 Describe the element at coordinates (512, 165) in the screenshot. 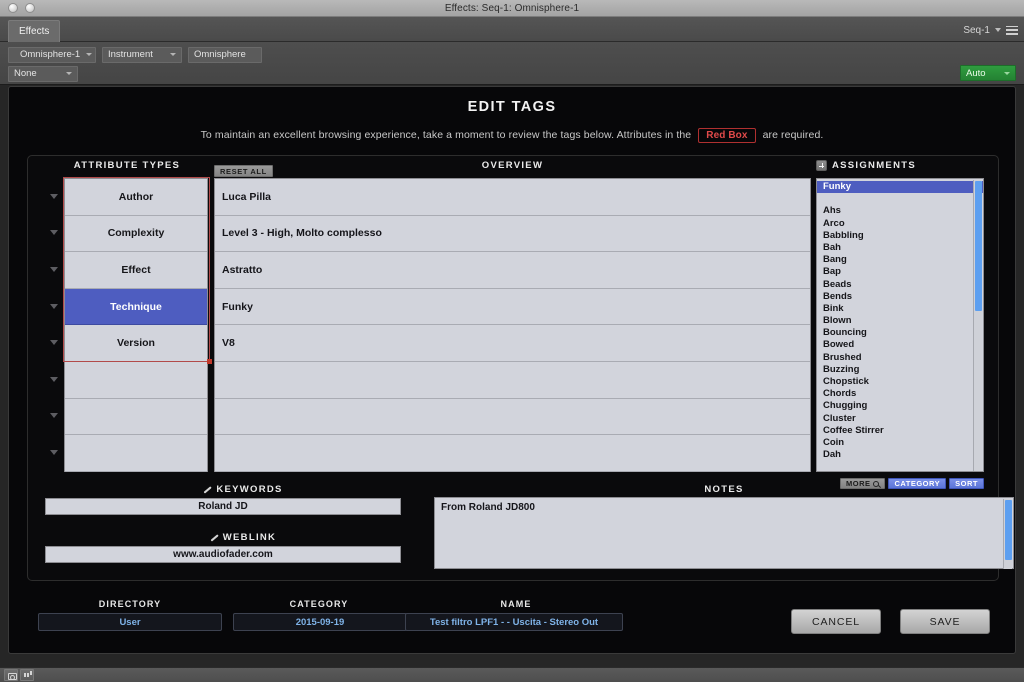

I see `overview-heading: OVERVIEW` at that location.